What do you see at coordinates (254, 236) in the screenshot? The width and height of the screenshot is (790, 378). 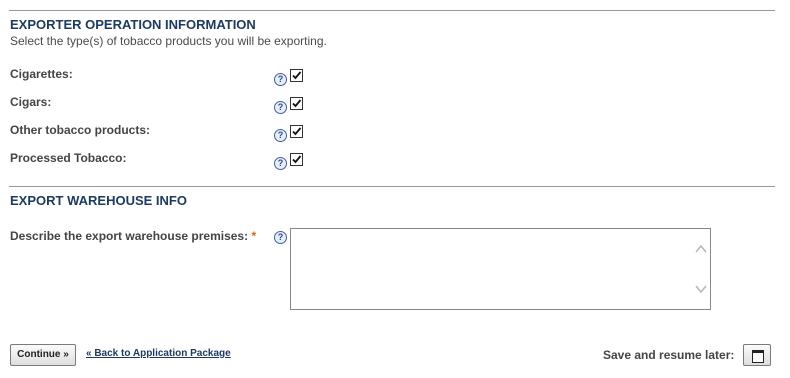 I see `required-asterisk: *` at bounding box center [254, 236].